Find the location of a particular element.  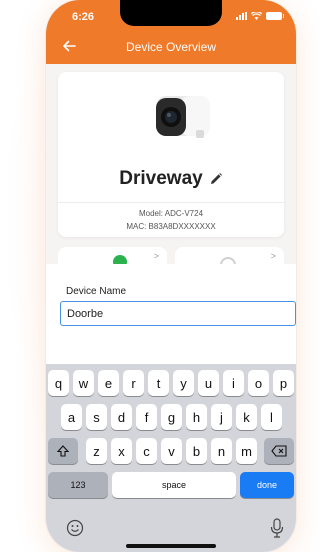

backspace-icon is located at coordinates (279, 451).